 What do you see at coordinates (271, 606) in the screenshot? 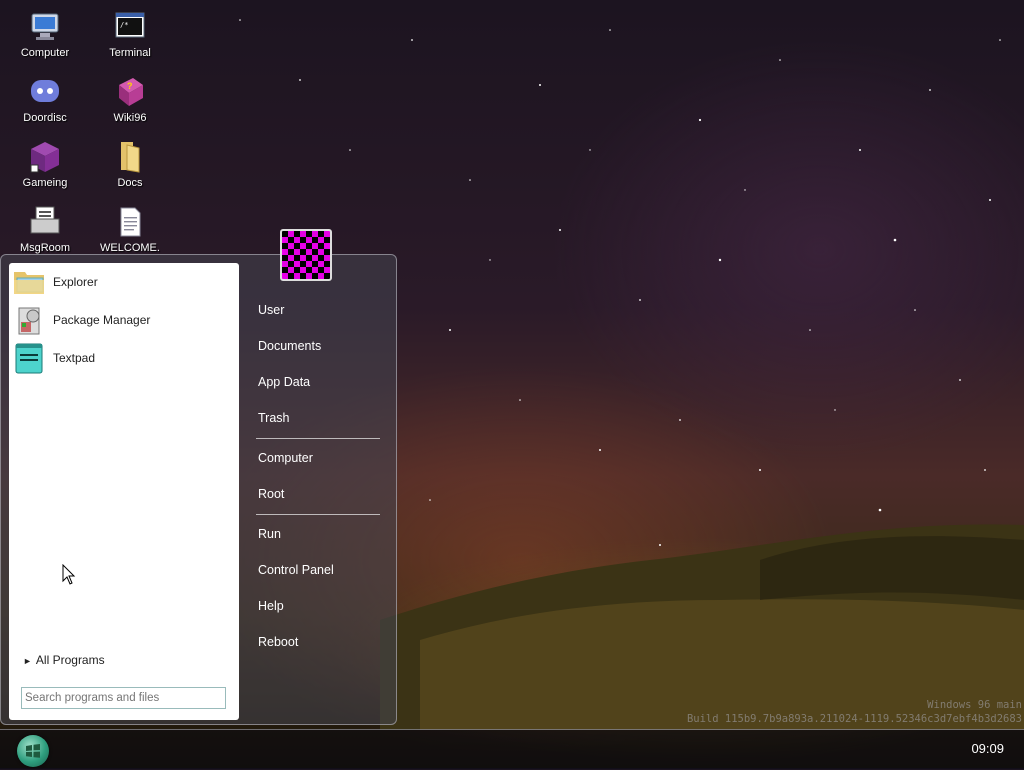
I see `menu-item-help: Help` at bounding box center [271, 606].